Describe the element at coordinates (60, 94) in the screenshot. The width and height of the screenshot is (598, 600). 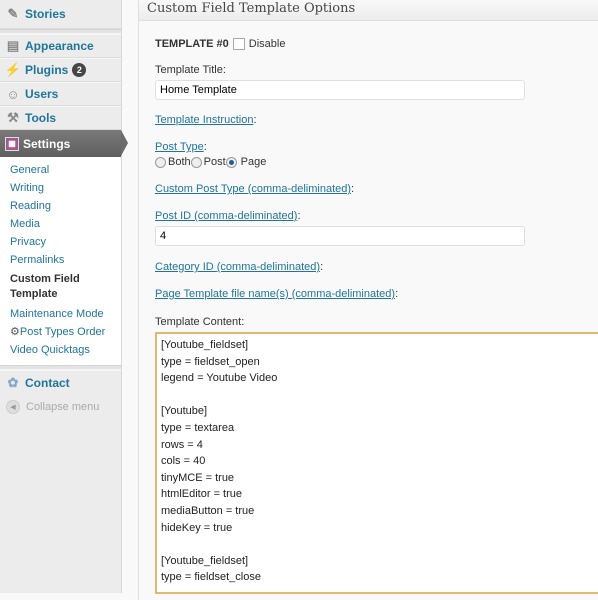
I see `menu-item-users: ☺ Users` at that location.